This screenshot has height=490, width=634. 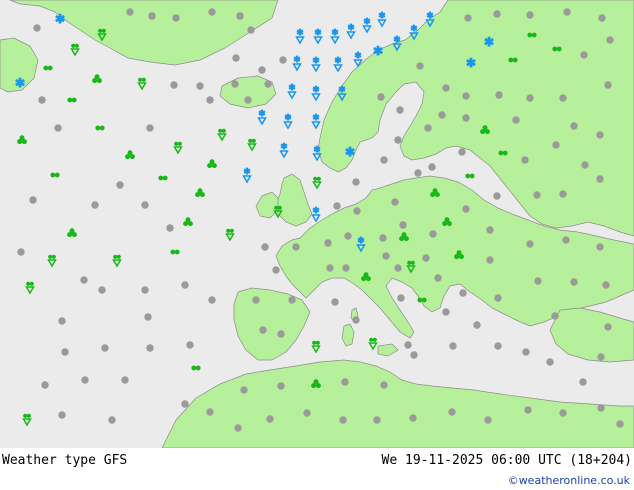 What do you see at coordinates (65, 460) in the screenshot?
I see `map-title: Weather type GFS` at bounding box center [65, 460].